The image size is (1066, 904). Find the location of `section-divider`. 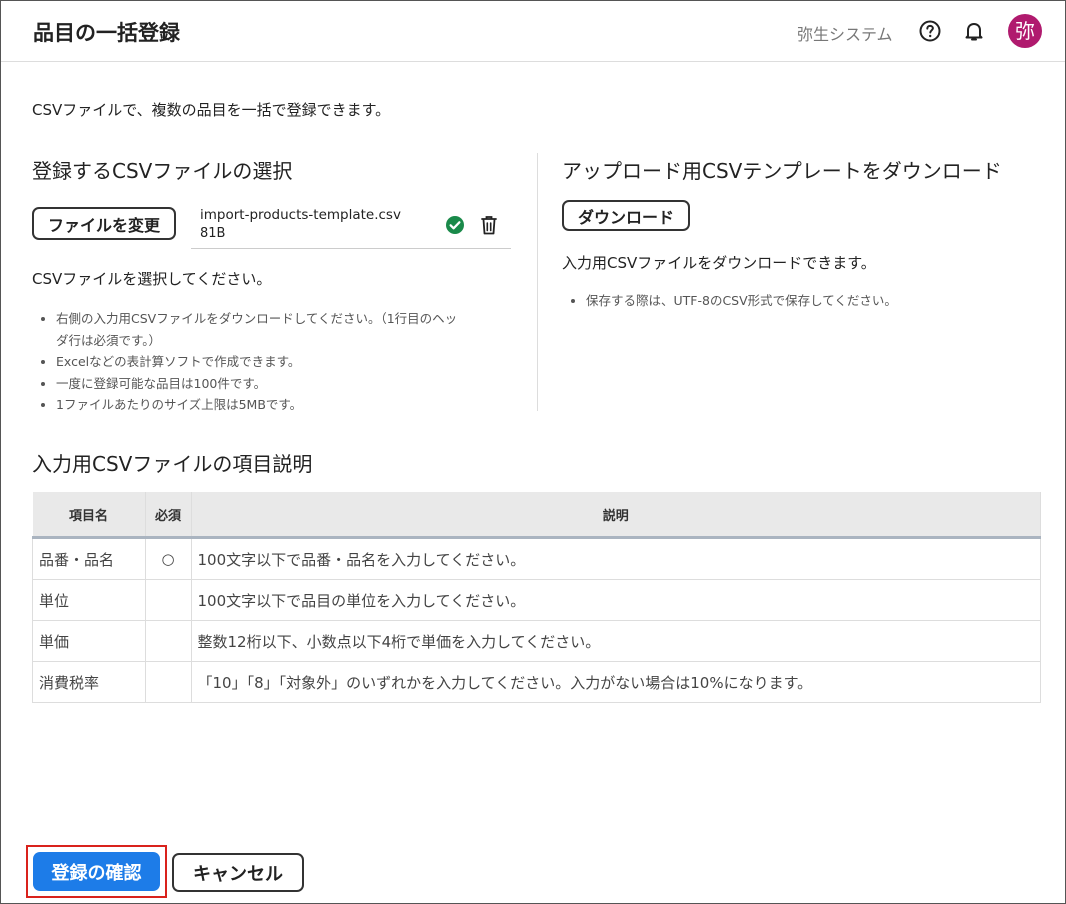

section-divider is located at coordinates (537, 282).